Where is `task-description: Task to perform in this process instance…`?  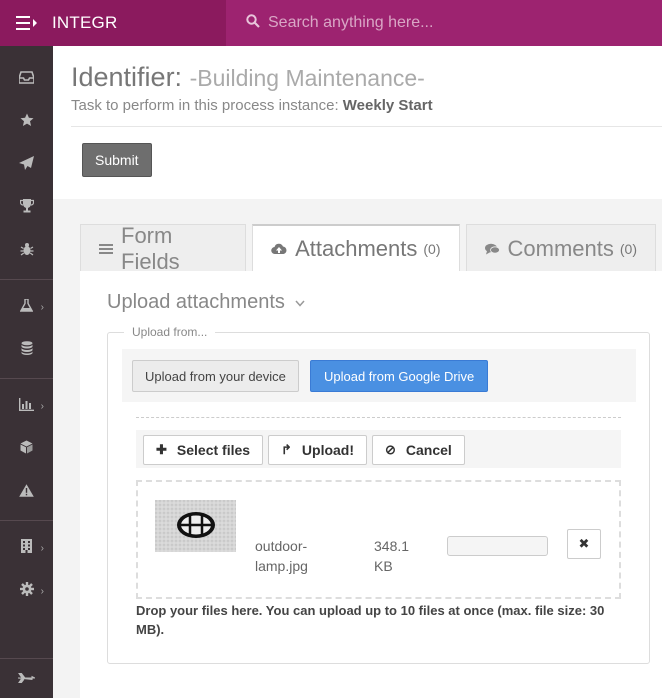
task-description: Task to perform in this process instance… is located at coordinates (366, 105).